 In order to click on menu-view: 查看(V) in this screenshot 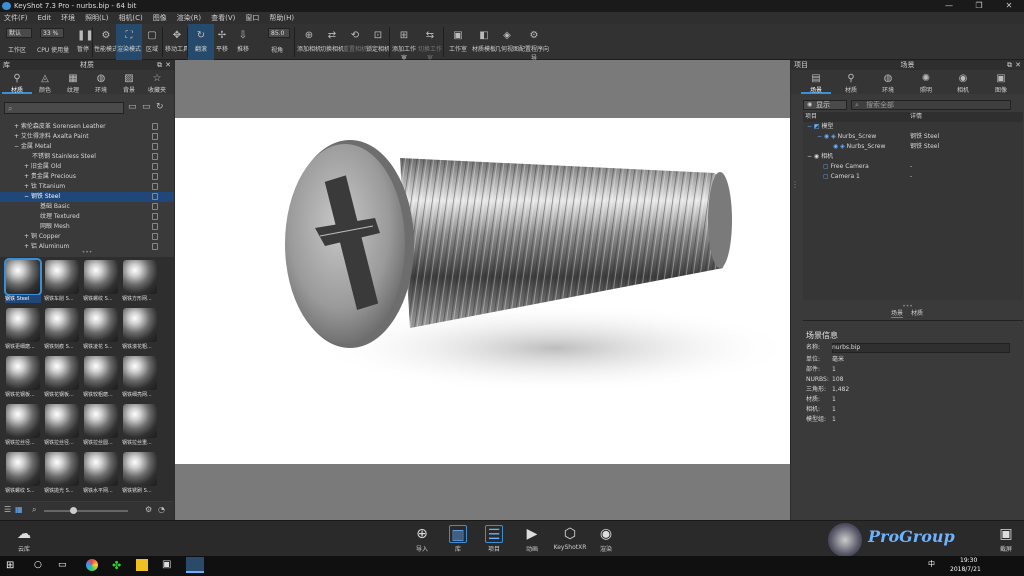, I will do `click(223, 18)`.